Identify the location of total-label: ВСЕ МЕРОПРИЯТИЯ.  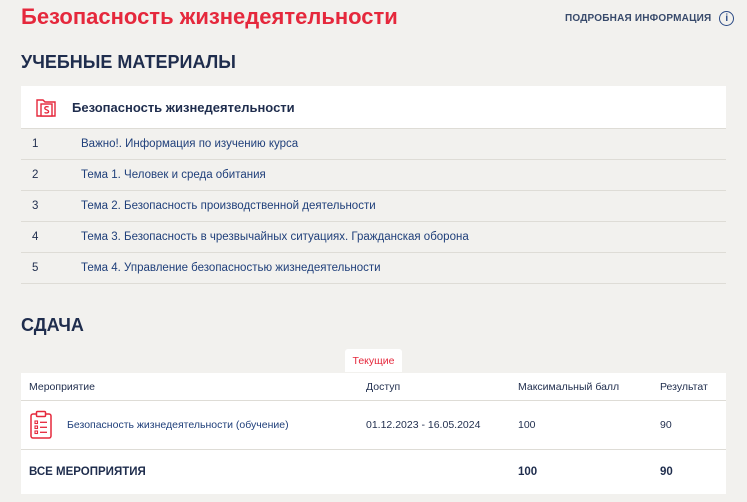
(87, 472).